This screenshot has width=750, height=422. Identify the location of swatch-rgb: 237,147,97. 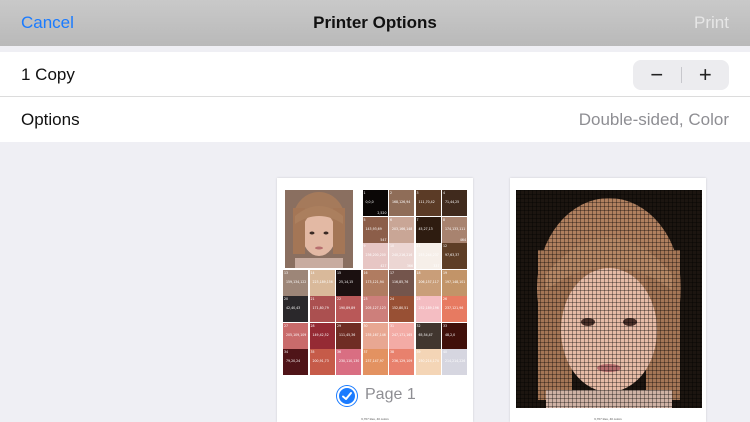
(374, 361).